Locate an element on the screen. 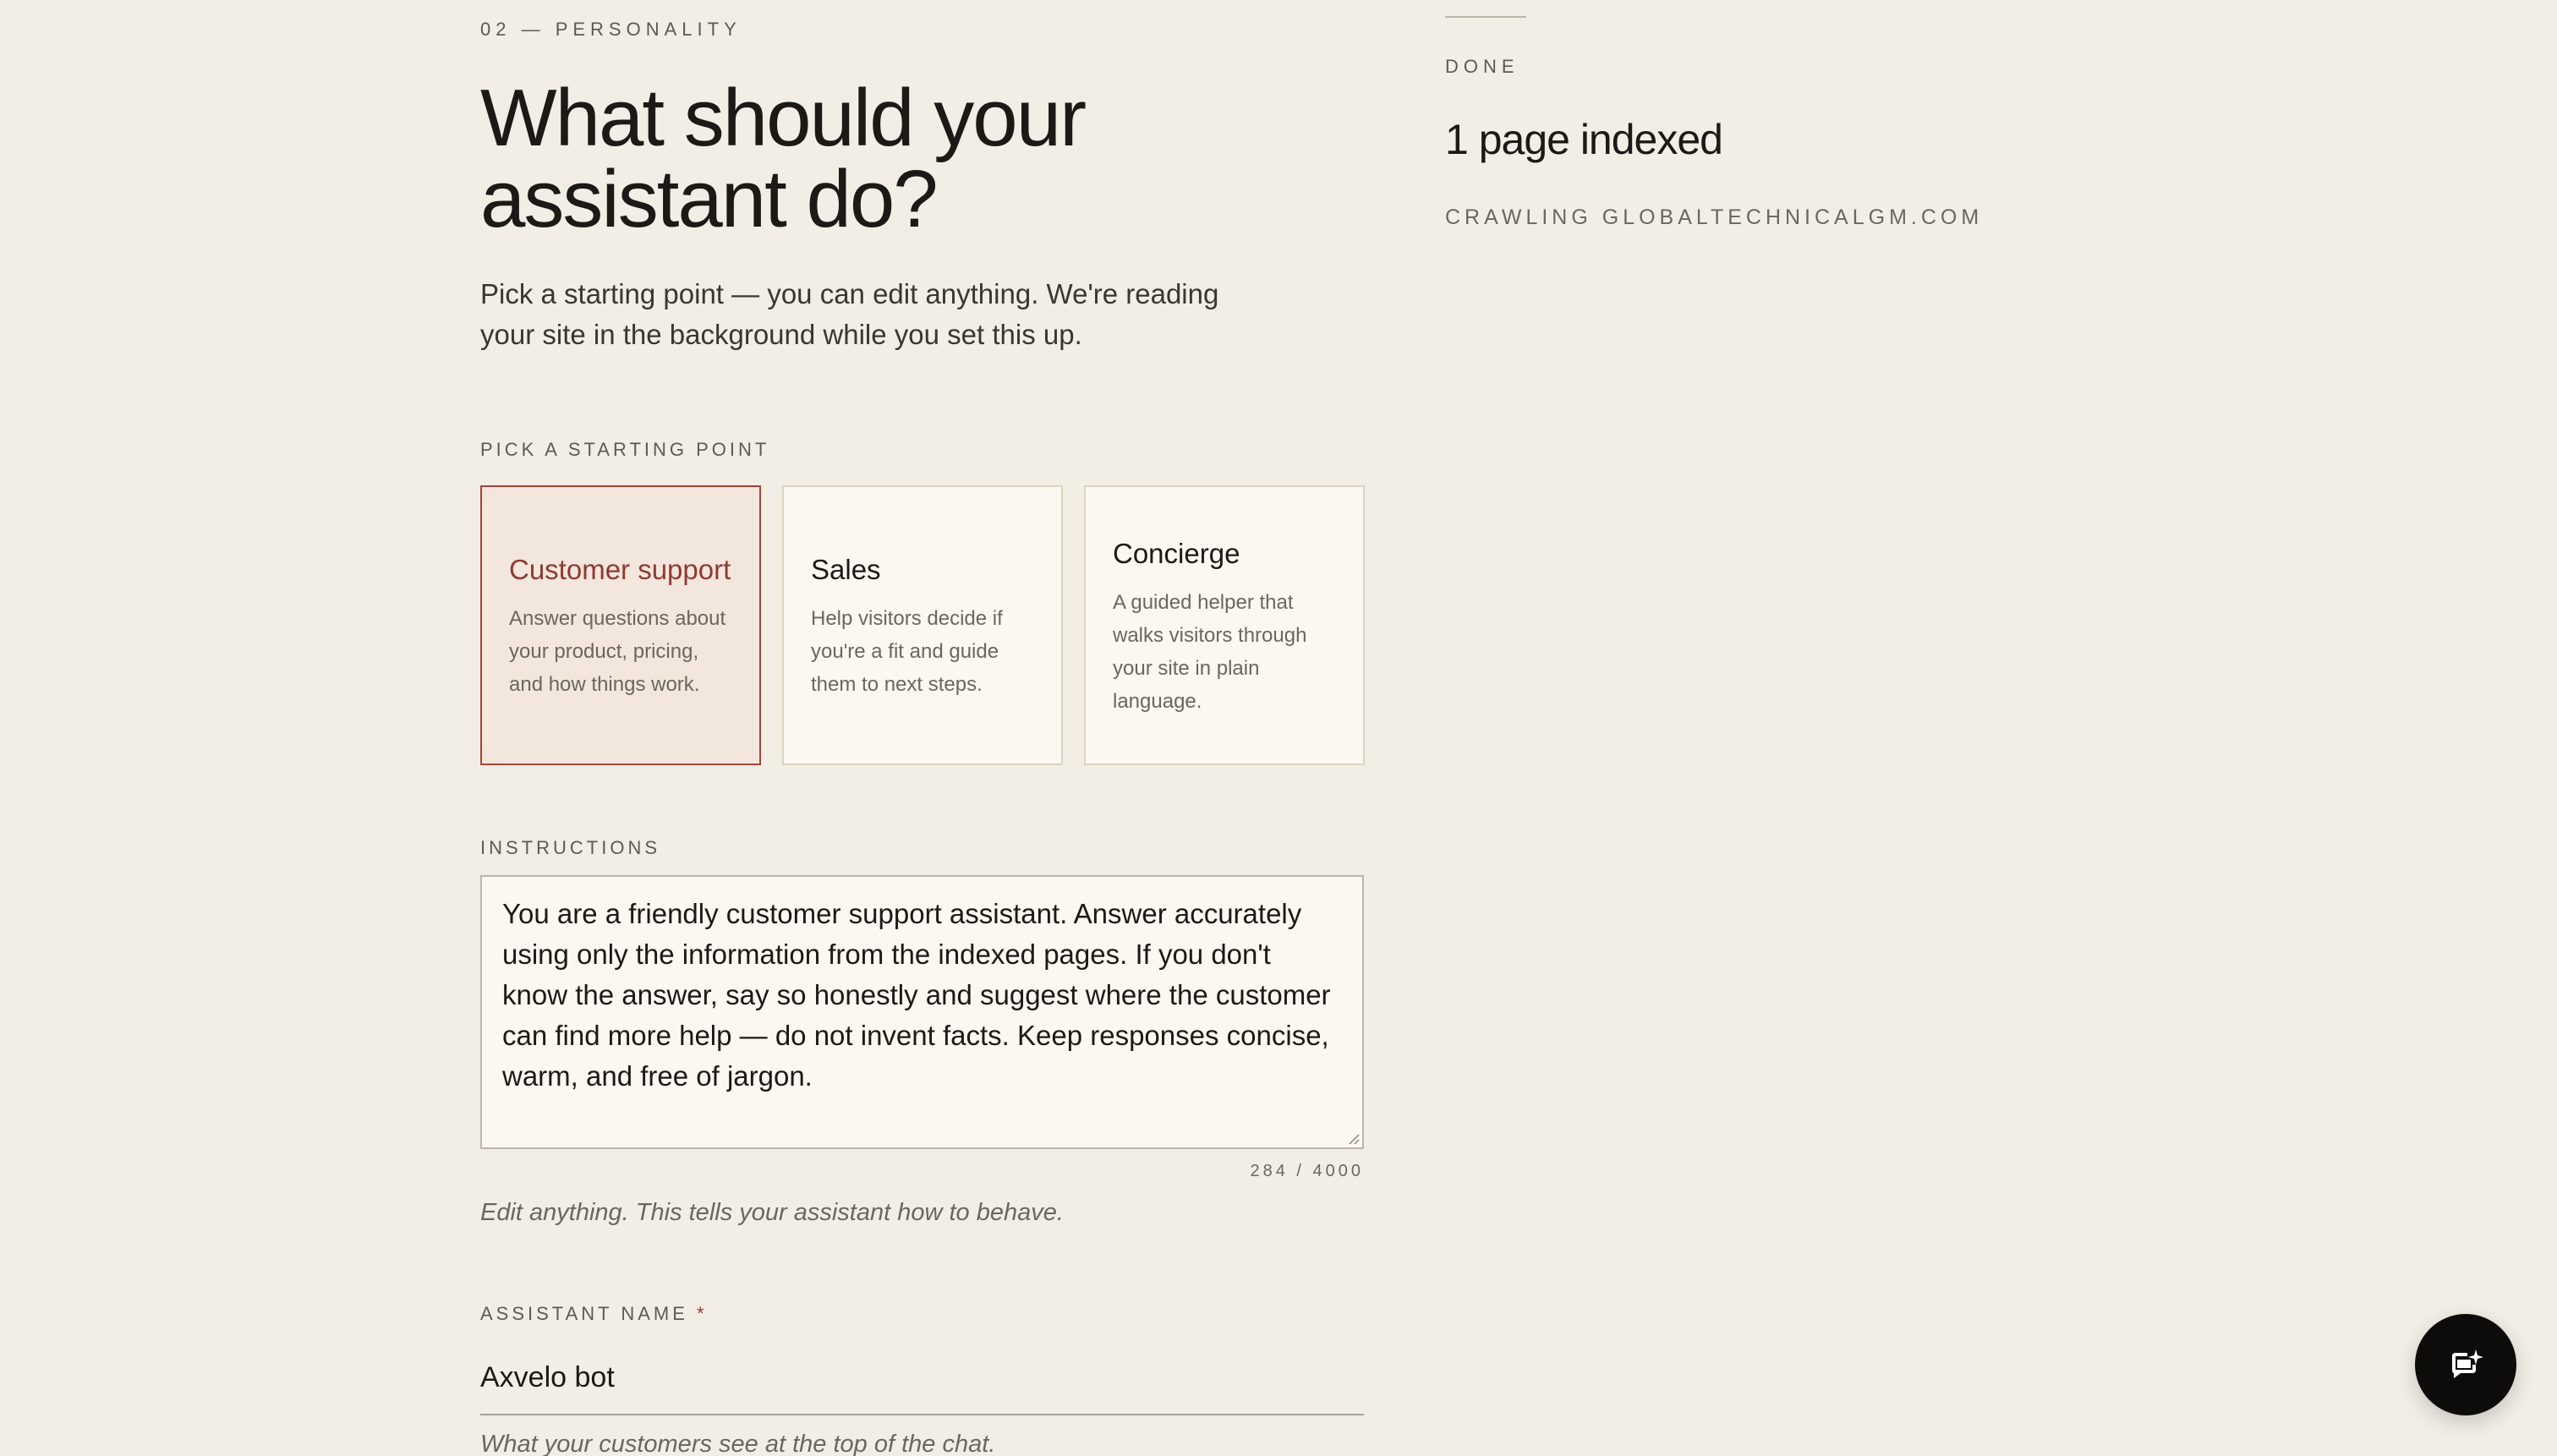 The image size is (2557, 1456). required-mark: * is located at coordinates (702, 1313).